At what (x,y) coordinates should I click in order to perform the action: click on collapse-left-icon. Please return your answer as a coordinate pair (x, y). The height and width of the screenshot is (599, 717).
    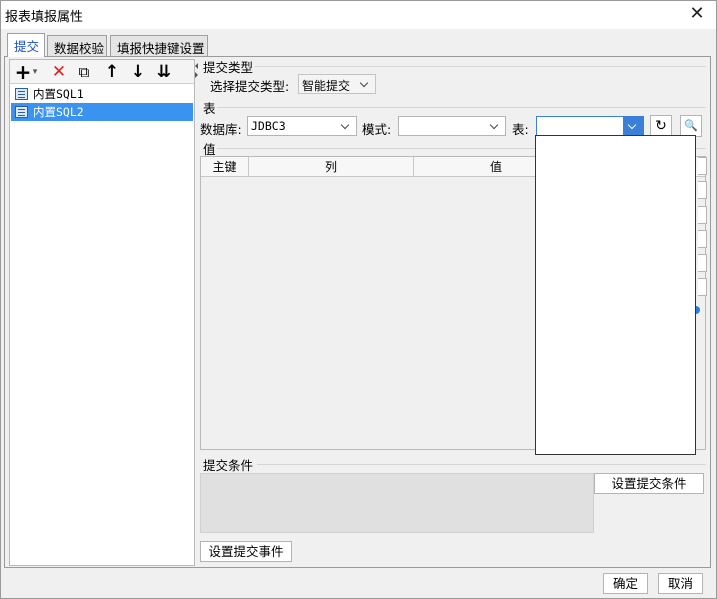
    Looking at the image, I should click on (196, 66).